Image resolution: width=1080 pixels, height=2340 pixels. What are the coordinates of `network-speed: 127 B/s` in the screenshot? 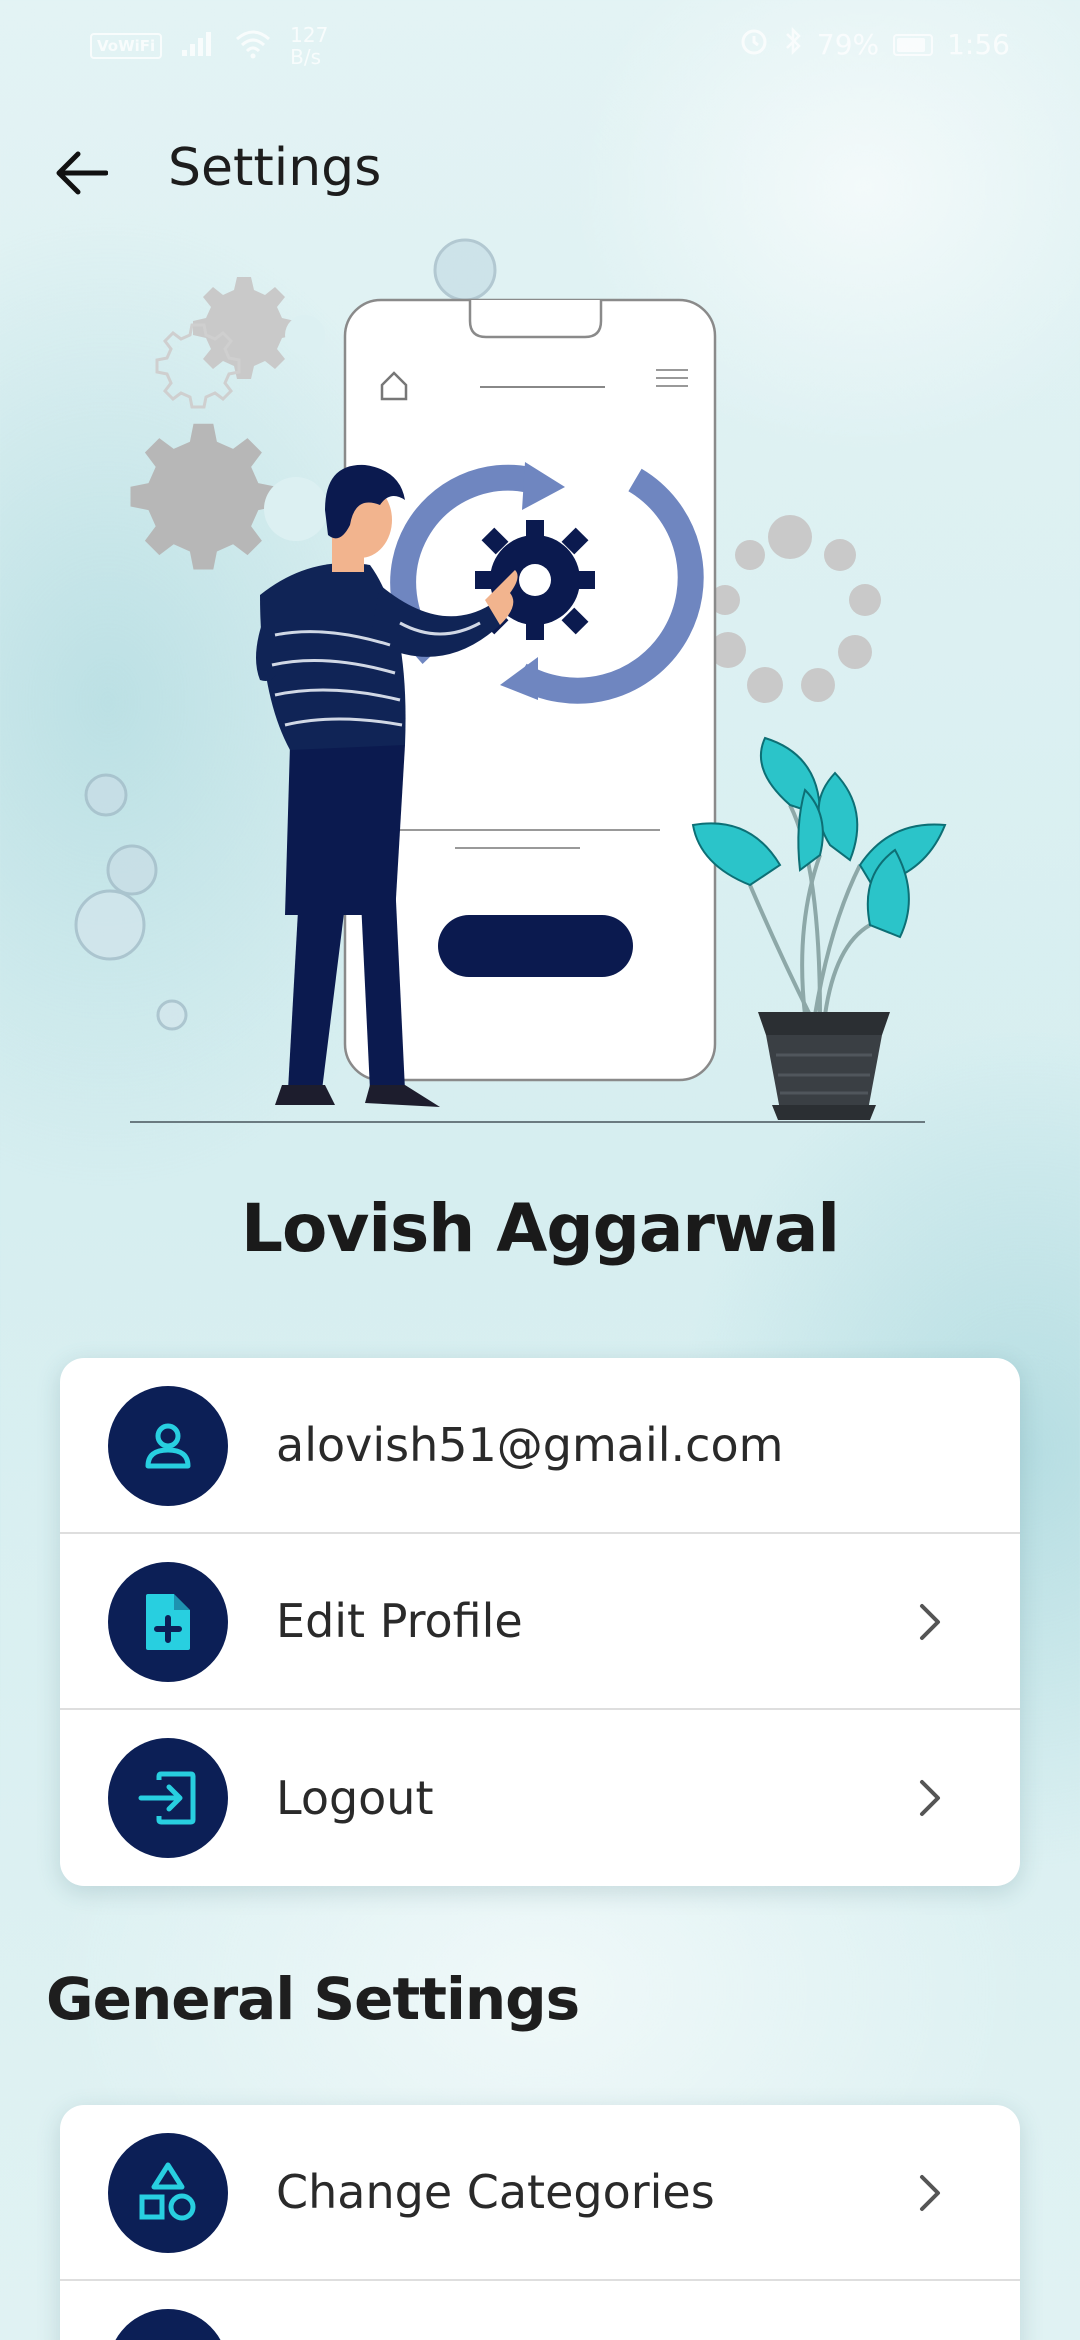 It's located at (309, 46).